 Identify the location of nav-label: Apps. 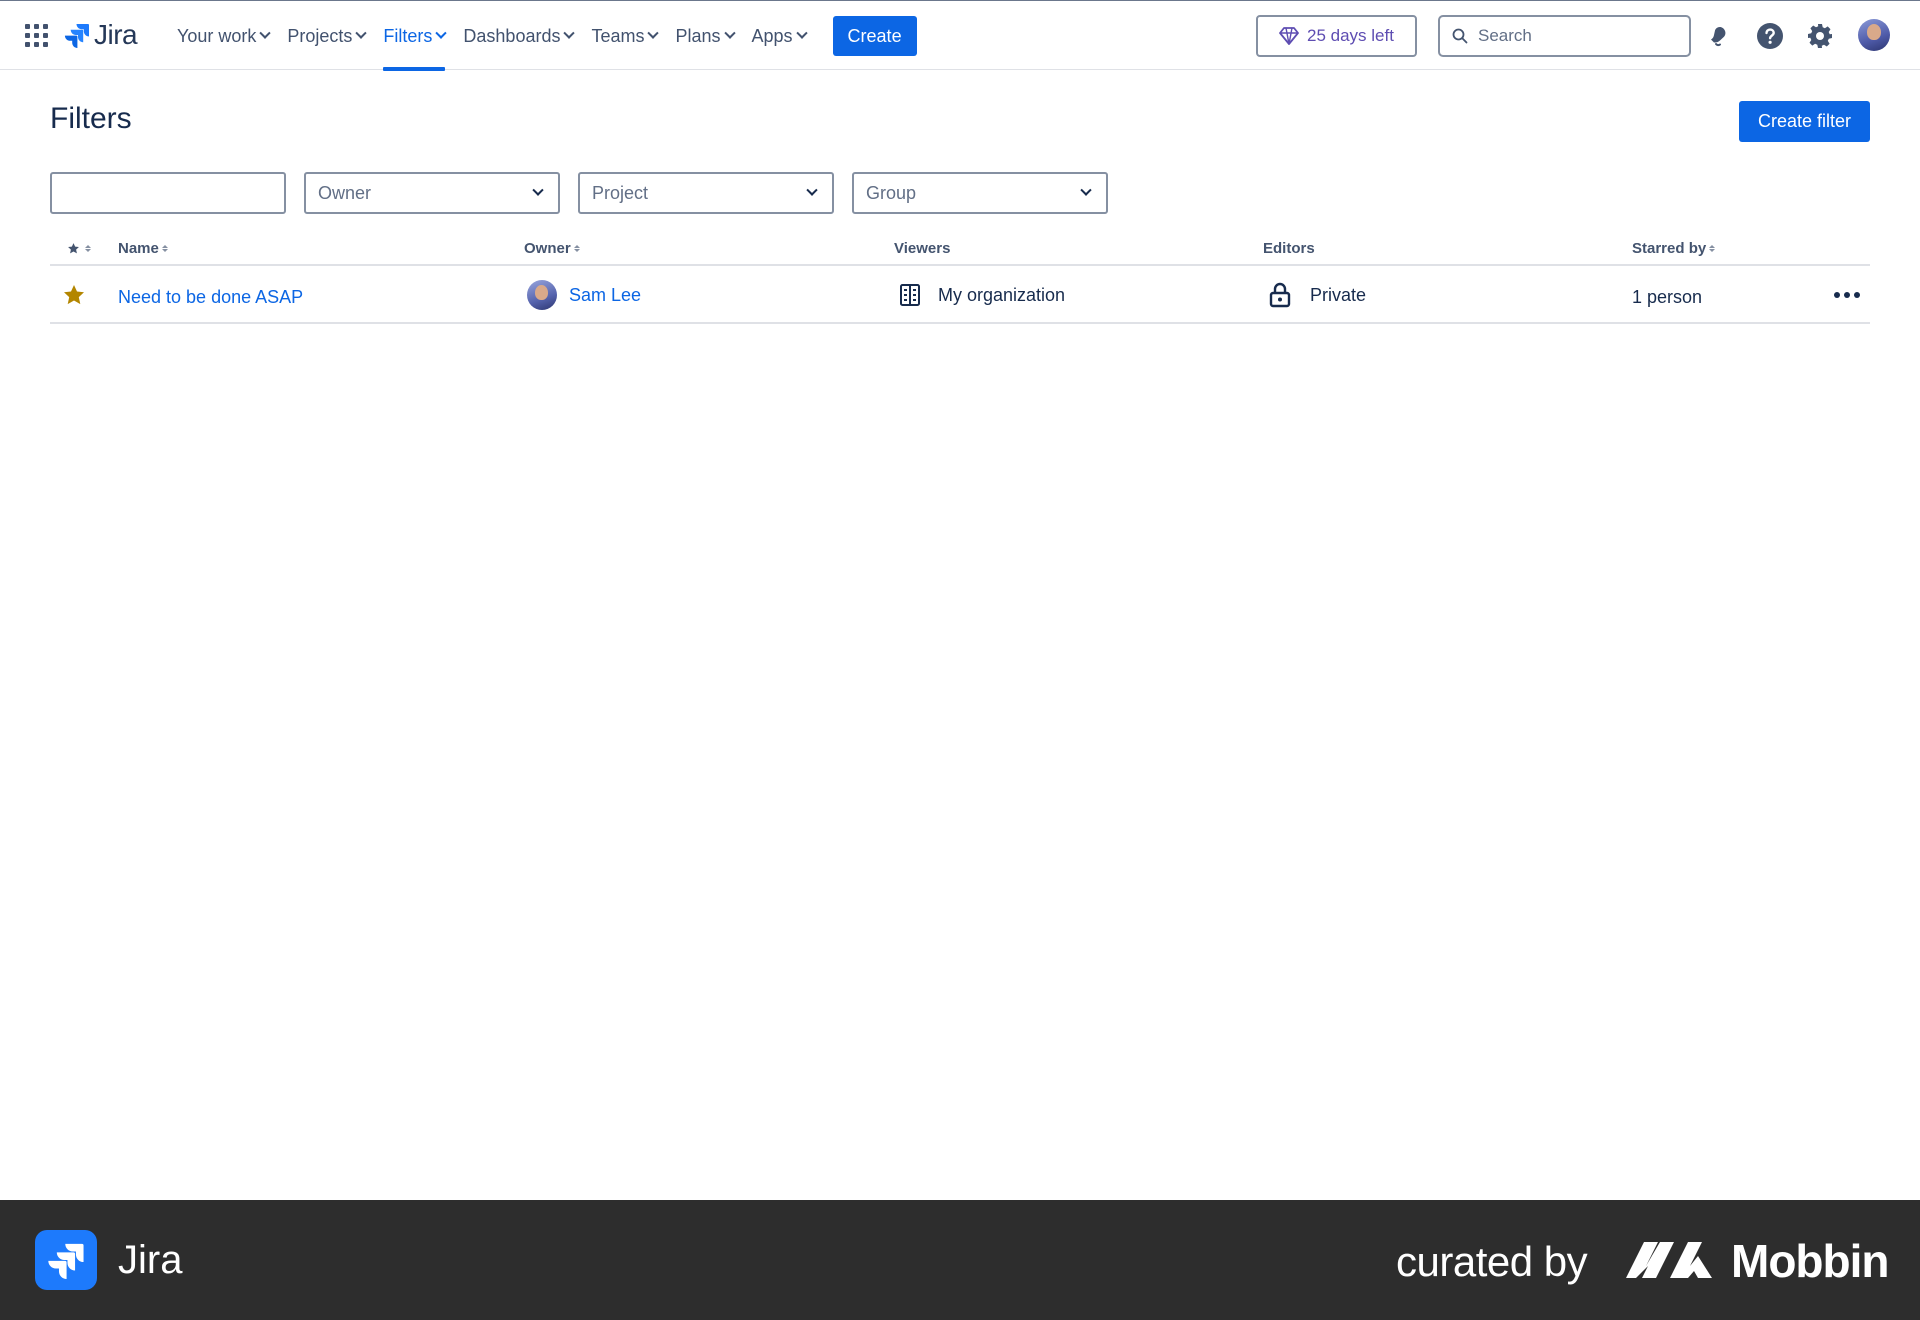
(772, 35).